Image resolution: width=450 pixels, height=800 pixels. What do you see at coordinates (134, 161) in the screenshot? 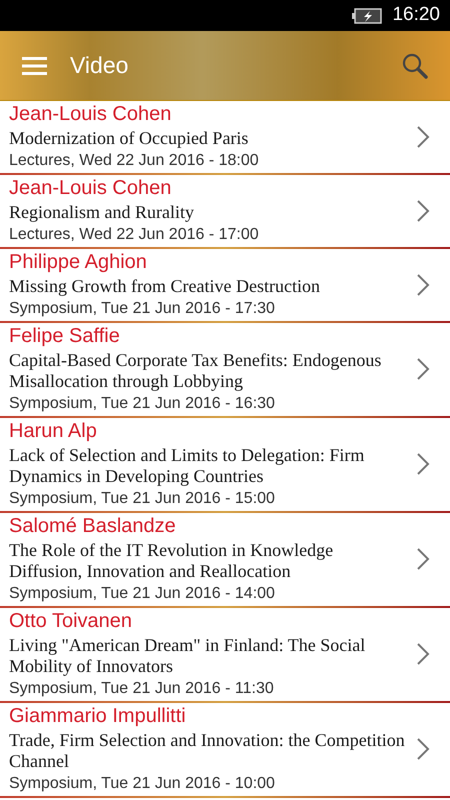
I see `talk-meta: Lectures, Wed 22 Jun 2016 - 18:00` at bounding box center [134, 161].